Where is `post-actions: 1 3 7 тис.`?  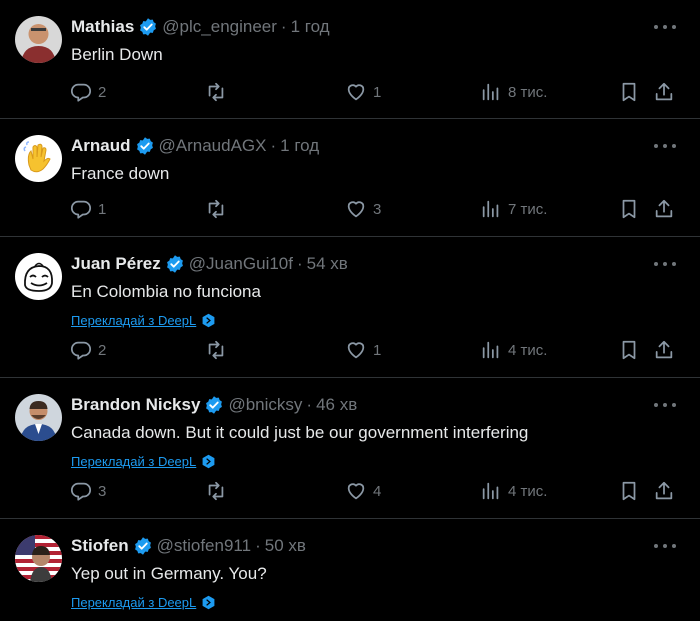 post-actions: 1 3 7 тис. is located at coordinates (376, 210).